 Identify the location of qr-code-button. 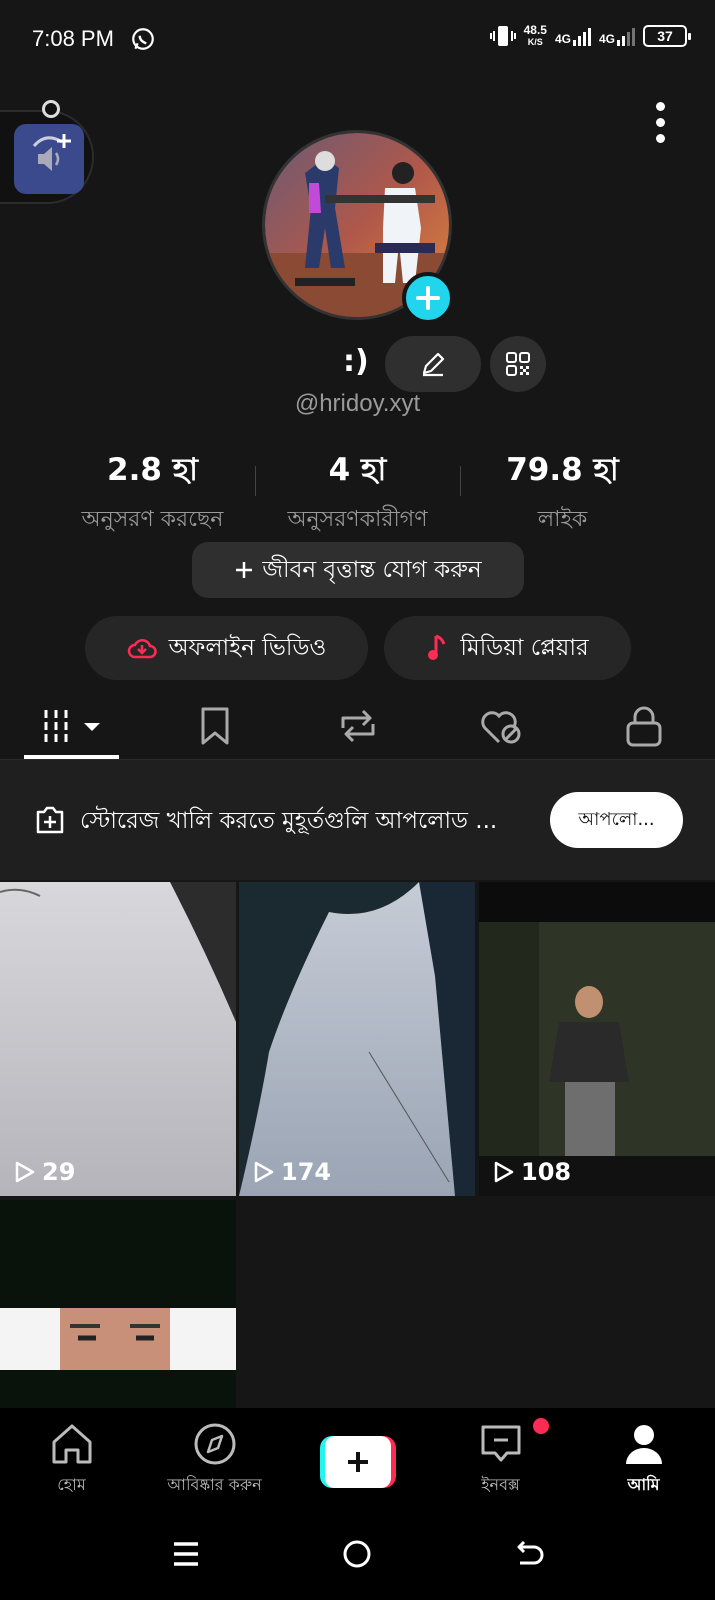
(518, 364).